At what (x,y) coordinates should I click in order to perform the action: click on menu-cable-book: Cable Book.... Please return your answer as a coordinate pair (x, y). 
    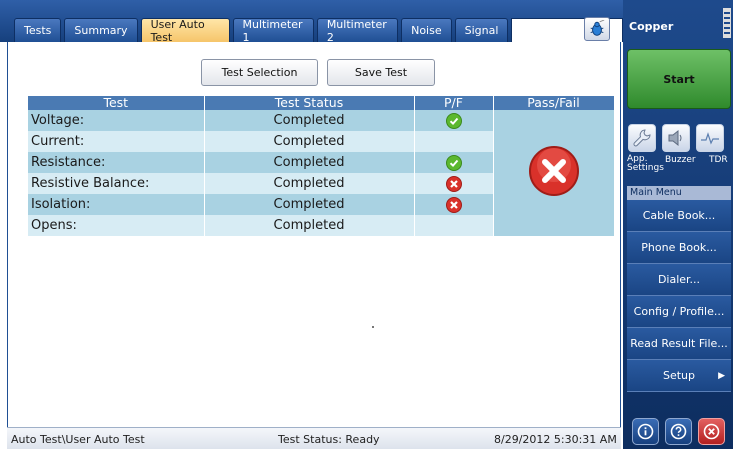
    Looking at the image, I should click on (679, 216).